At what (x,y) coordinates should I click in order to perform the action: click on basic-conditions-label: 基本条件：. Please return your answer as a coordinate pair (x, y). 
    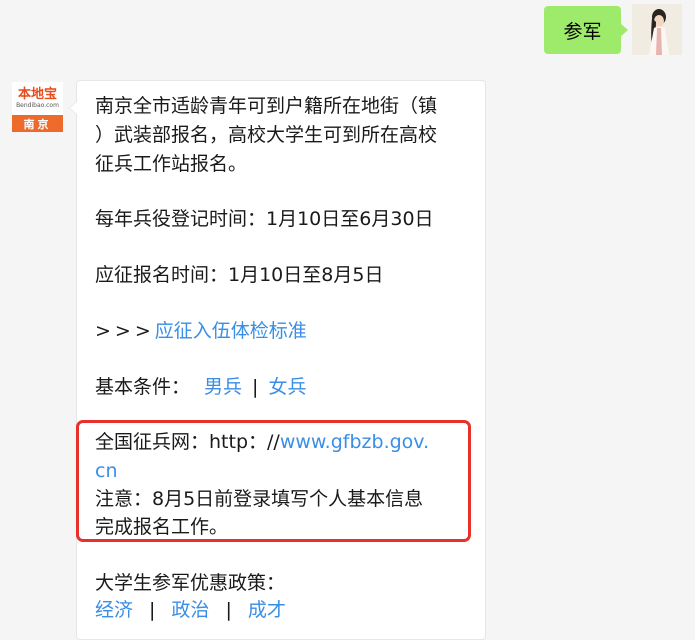
    Looking at the image, I should click on (143, 387).